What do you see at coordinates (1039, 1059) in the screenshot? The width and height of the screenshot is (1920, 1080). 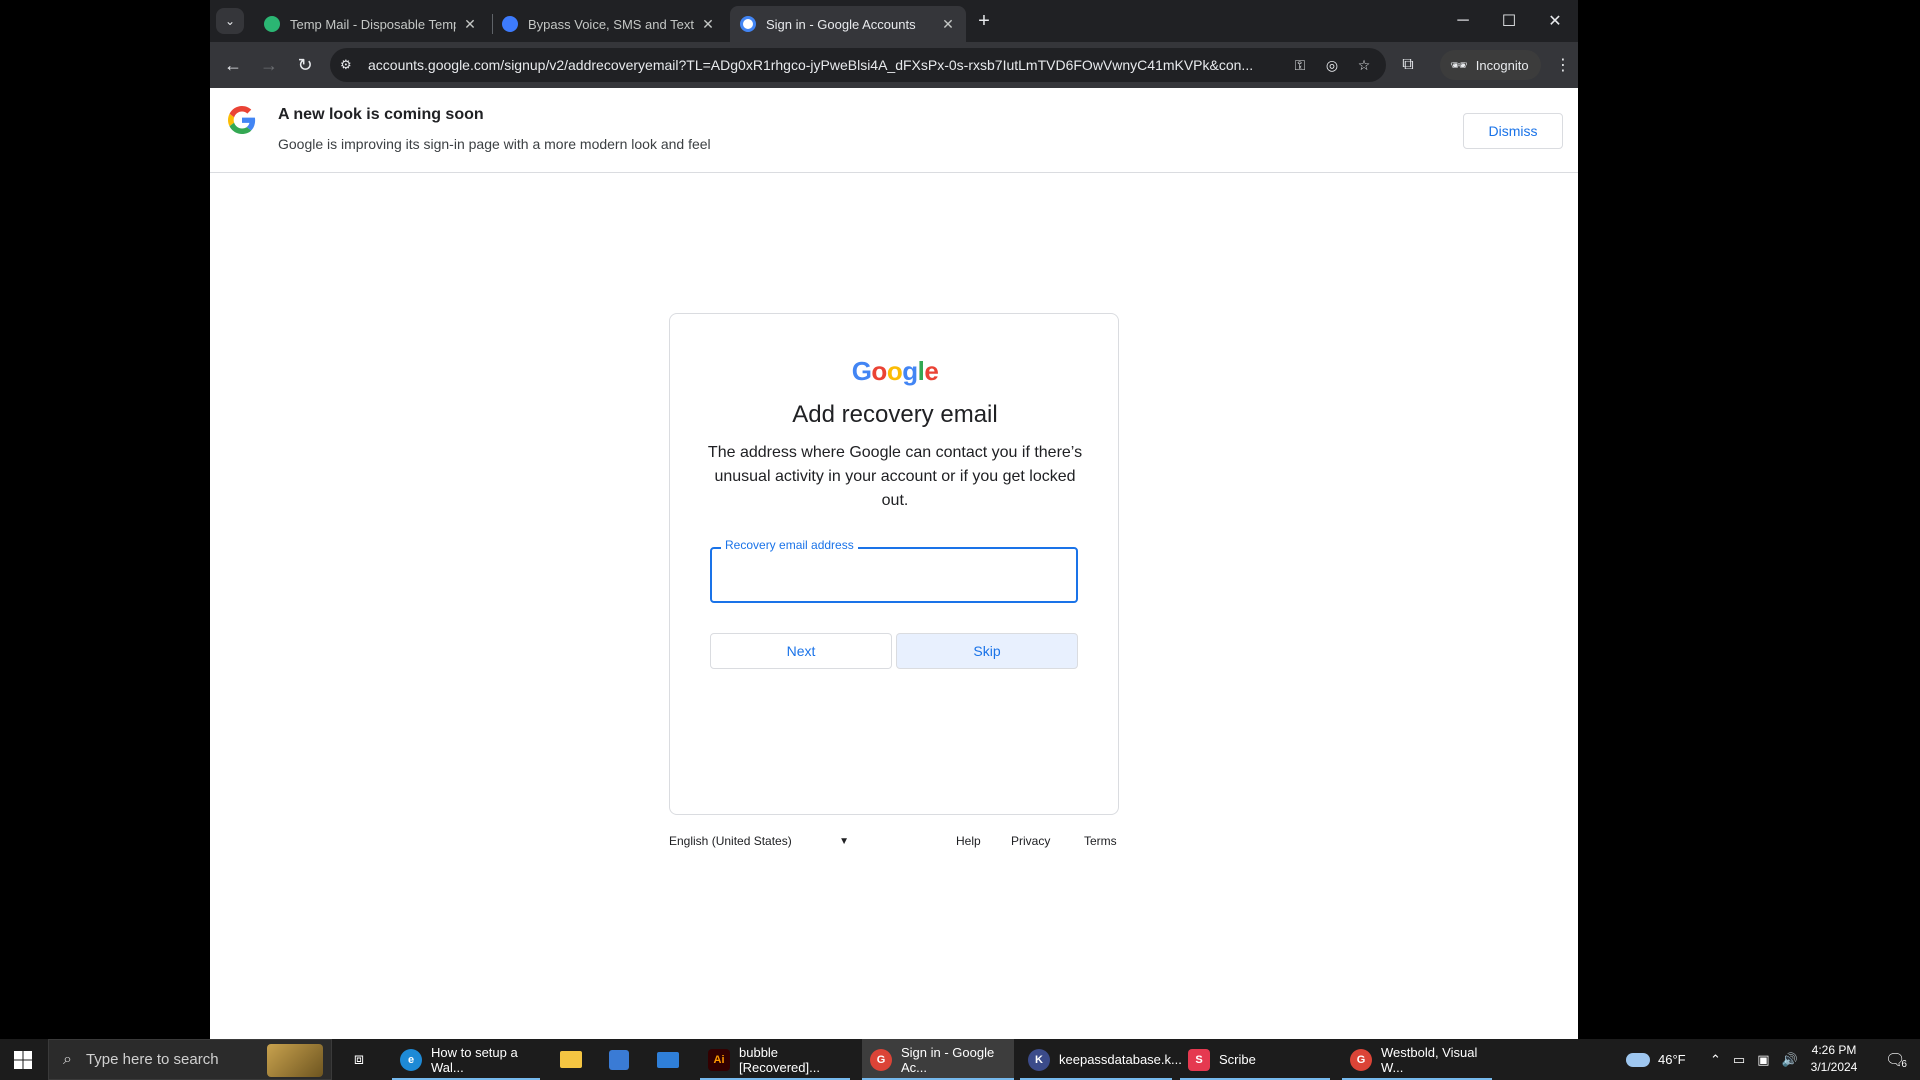 I see `keepass-icon: K` at bounding box center [1039, 1059].